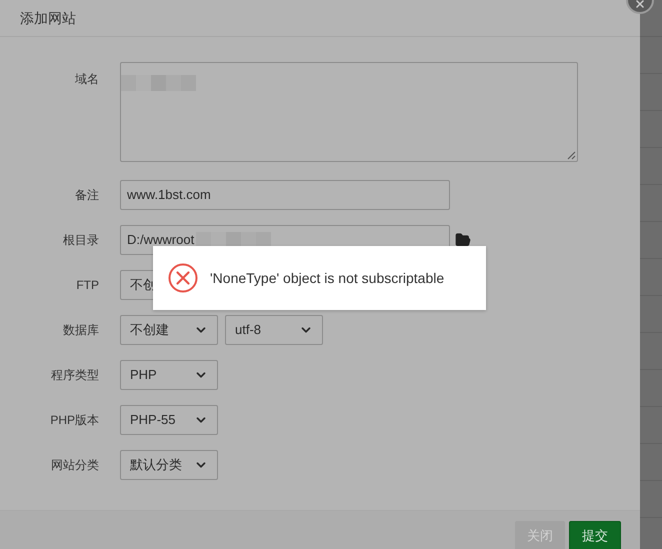 Image resolution: width=662 pixels, height=549 pixels. I want to click on error-icon, so click(183, 278).